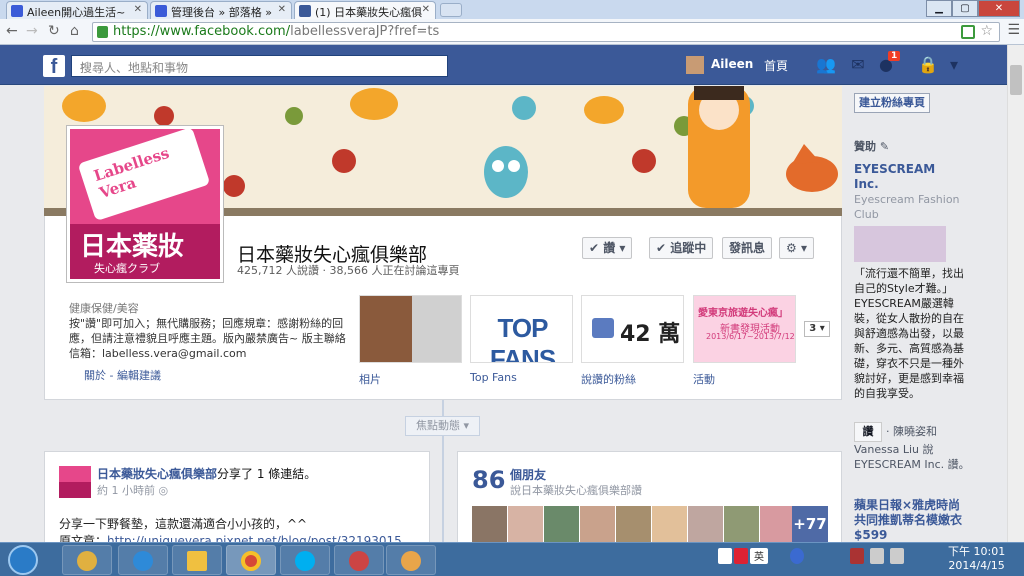 The height and width of the screenshot is (576, 1024). Describe the element at coordinates (370, 379) in the screenshot. I see `photos-label: 相片` at that location.